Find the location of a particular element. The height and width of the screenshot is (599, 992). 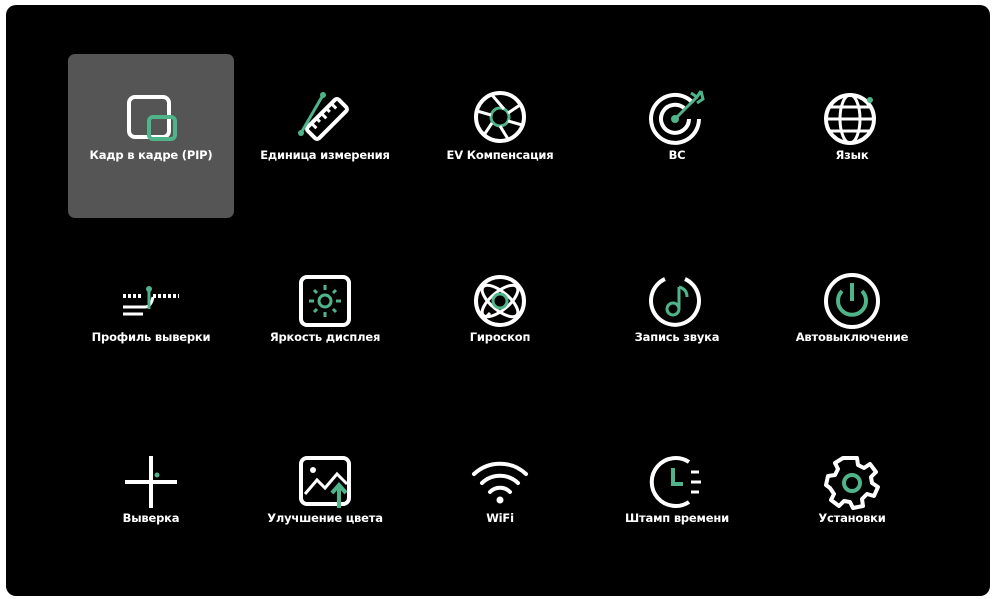

aperture-icon is located at coordinates (500, 119).